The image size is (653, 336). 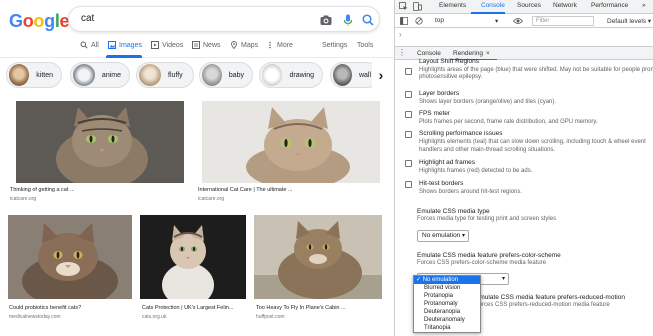 I want to click on tab-network: Network, so click(x=565, y=5).